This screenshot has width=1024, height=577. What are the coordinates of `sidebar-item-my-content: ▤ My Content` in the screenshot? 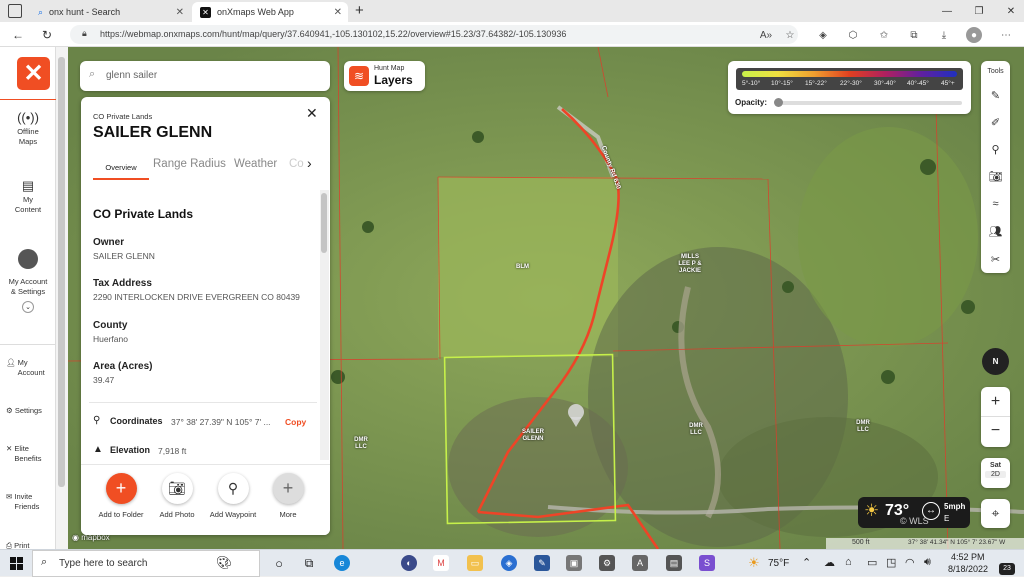 It's located at (28, 197).